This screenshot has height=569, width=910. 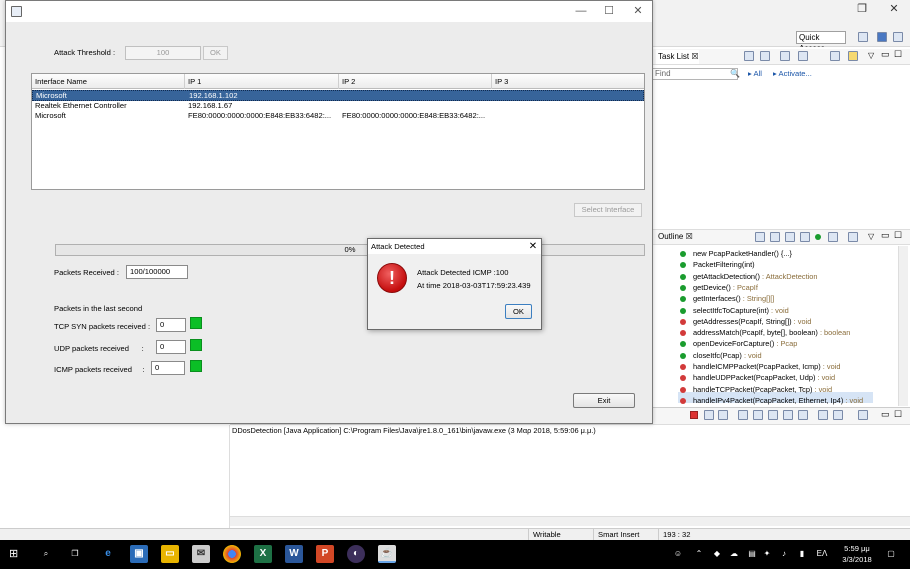 I want to click on find-input: Find, so click(x=695, y=74).